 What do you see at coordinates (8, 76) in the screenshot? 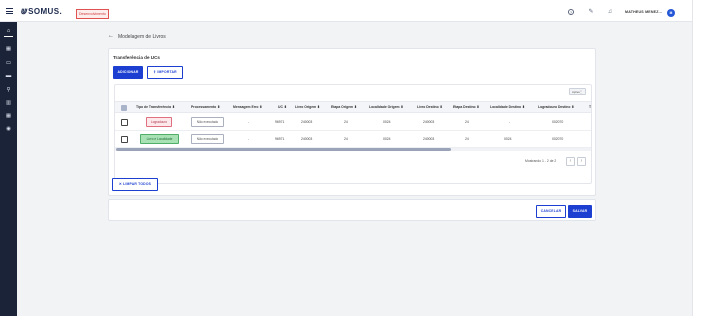
I see `monitor-icon: ▬` at bounding box center [8, 76].